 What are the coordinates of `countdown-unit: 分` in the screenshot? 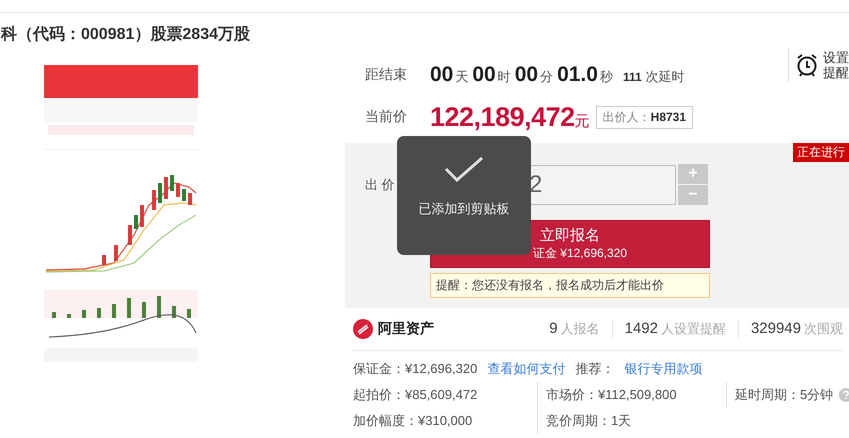 It's located at (547, 77).